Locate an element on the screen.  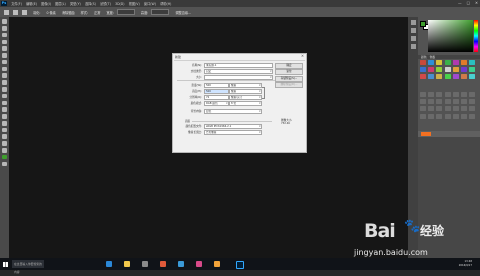
width-input: 500 is located at coordinates (216, 85).